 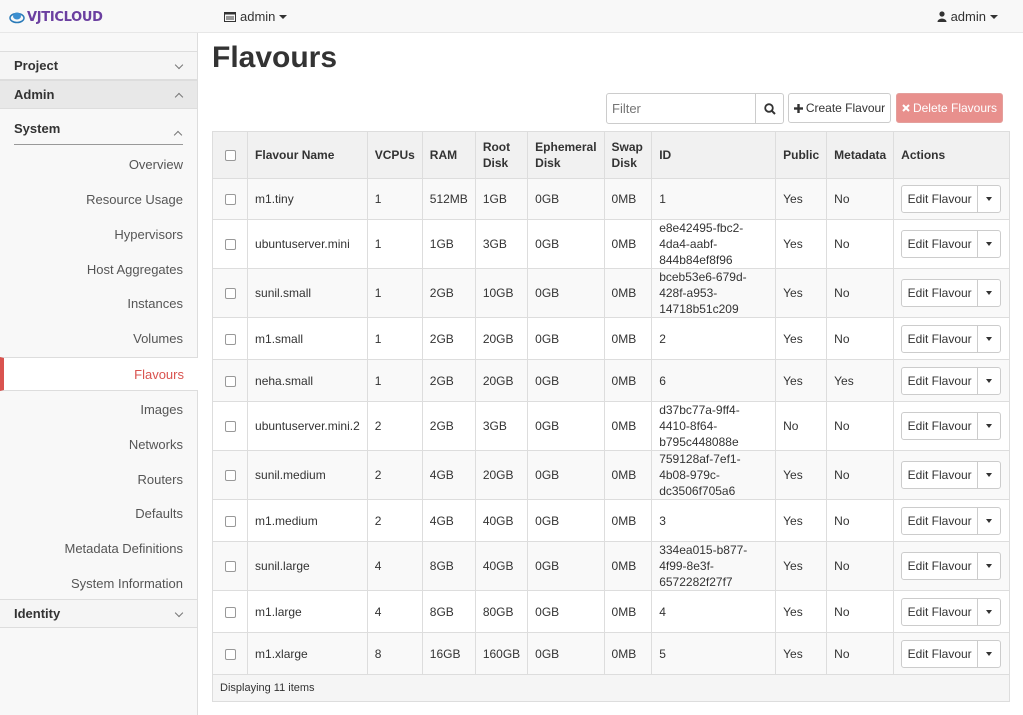 What do you see at coordinates (256, 16) in the screenshot?
I see `project-dropdown: admin` at bounding box center [256, 16].